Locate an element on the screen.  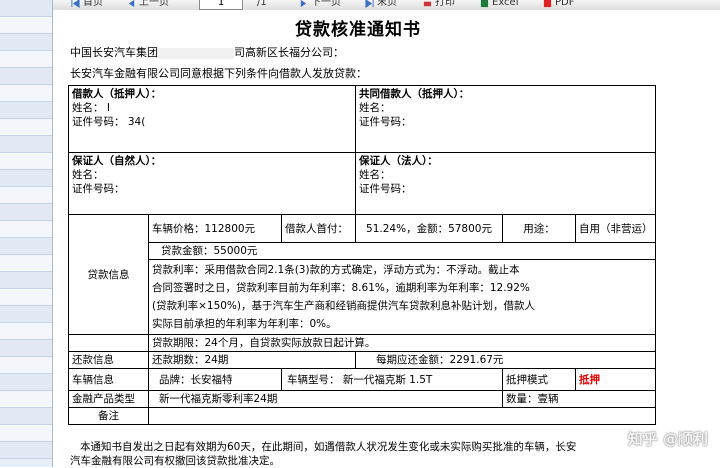
intro-line: 长安汽车金融有限公司同意根据下列条件向借款人发放贷款： is located at coordinates (218, 73).